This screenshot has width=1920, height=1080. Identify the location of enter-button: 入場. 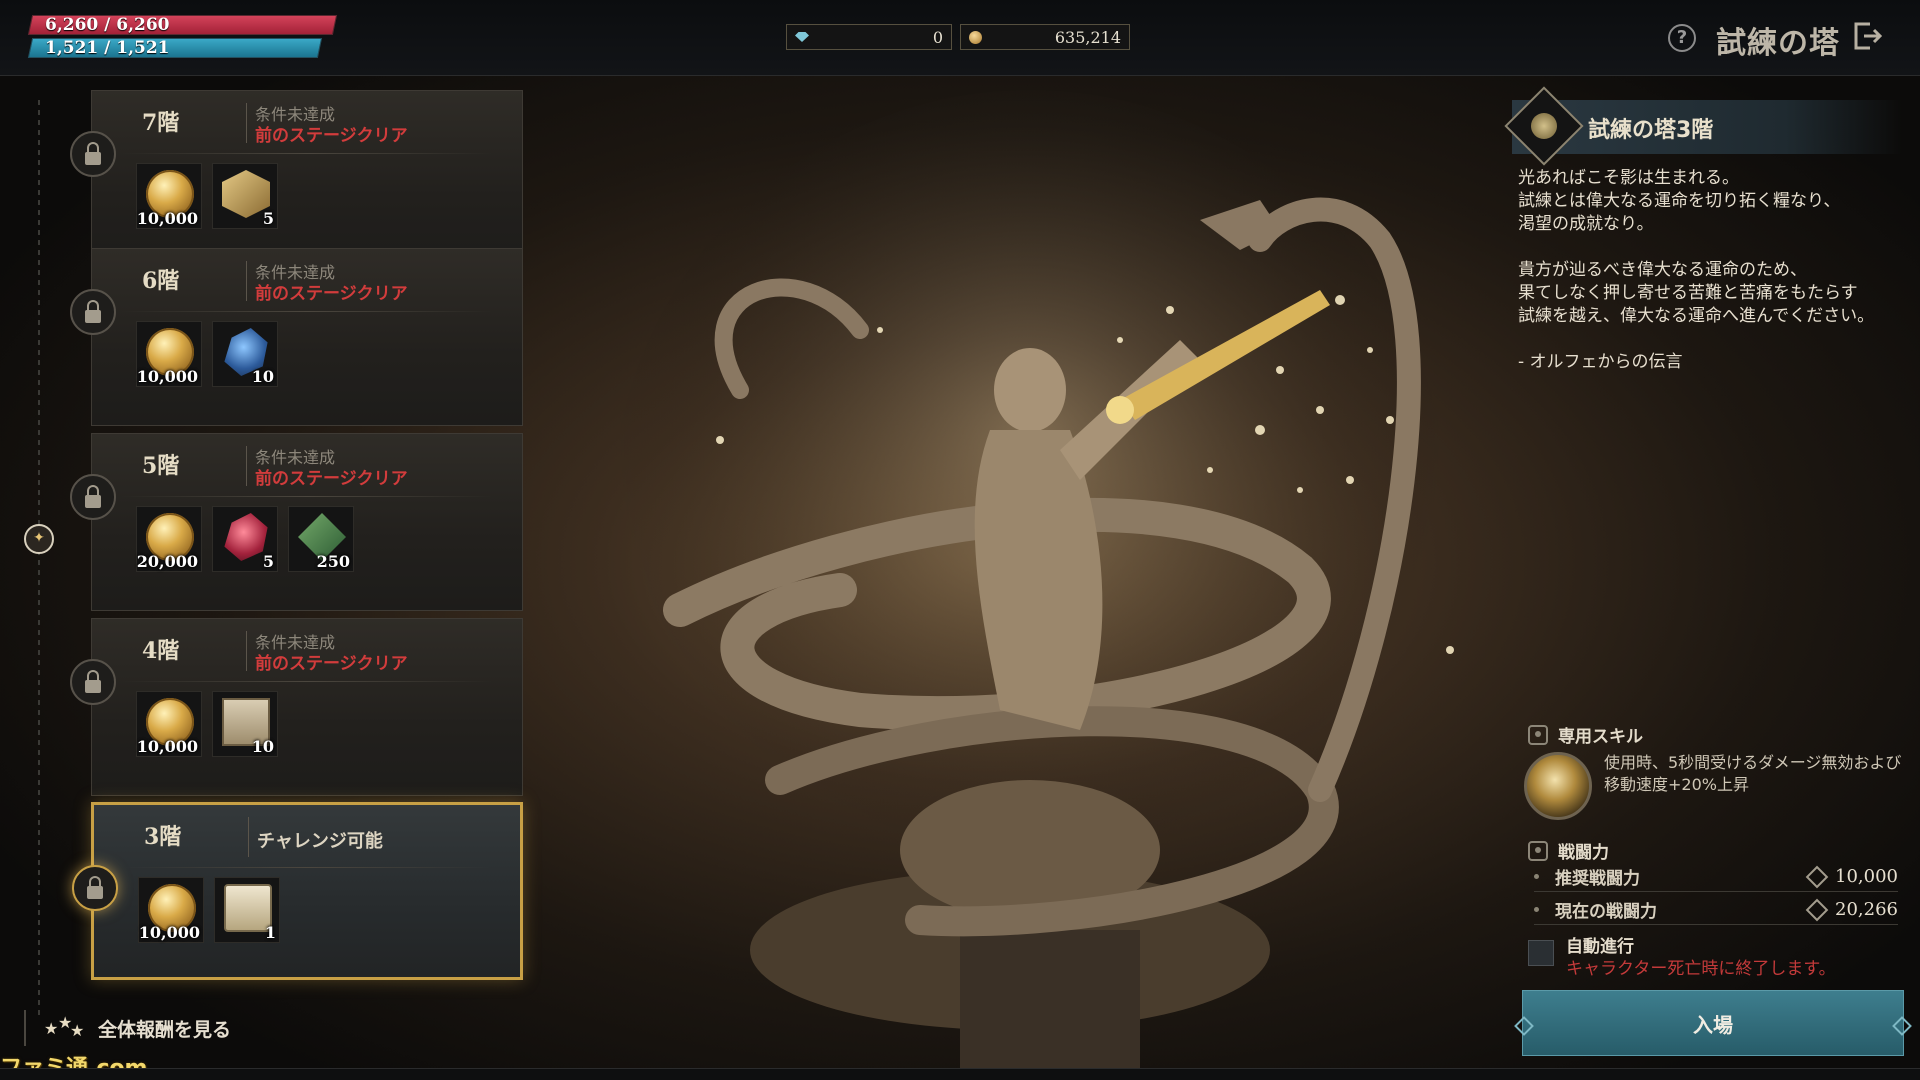
(1713, 1023).